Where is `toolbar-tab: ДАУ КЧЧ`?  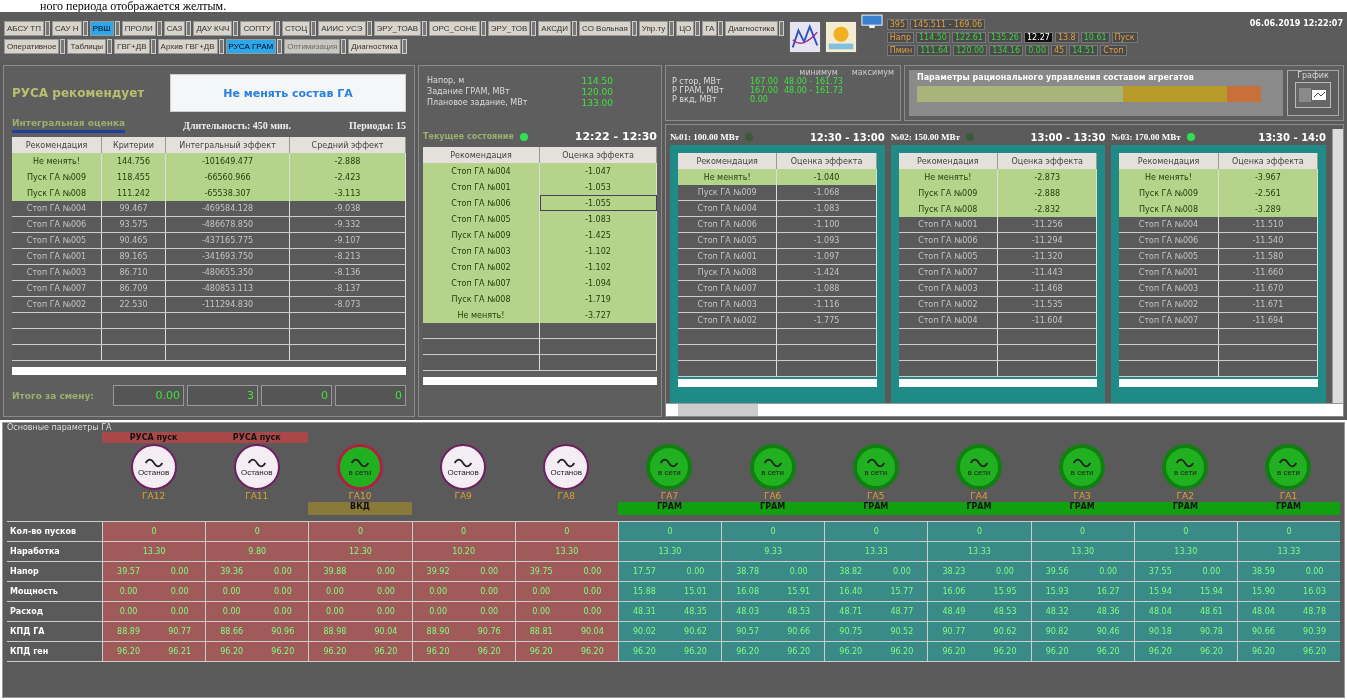 toolbar-tab: ДАУ КЧЧ is located at coordinates (213, 28).